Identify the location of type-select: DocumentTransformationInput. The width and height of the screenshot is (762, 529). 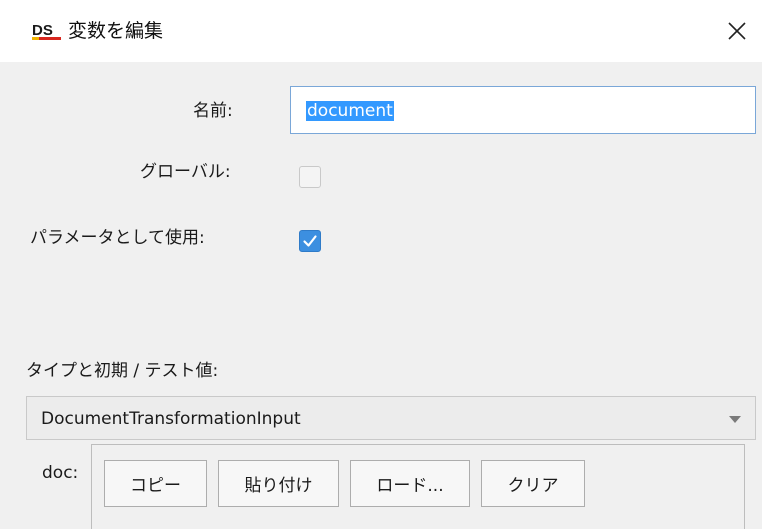
(391, 418).